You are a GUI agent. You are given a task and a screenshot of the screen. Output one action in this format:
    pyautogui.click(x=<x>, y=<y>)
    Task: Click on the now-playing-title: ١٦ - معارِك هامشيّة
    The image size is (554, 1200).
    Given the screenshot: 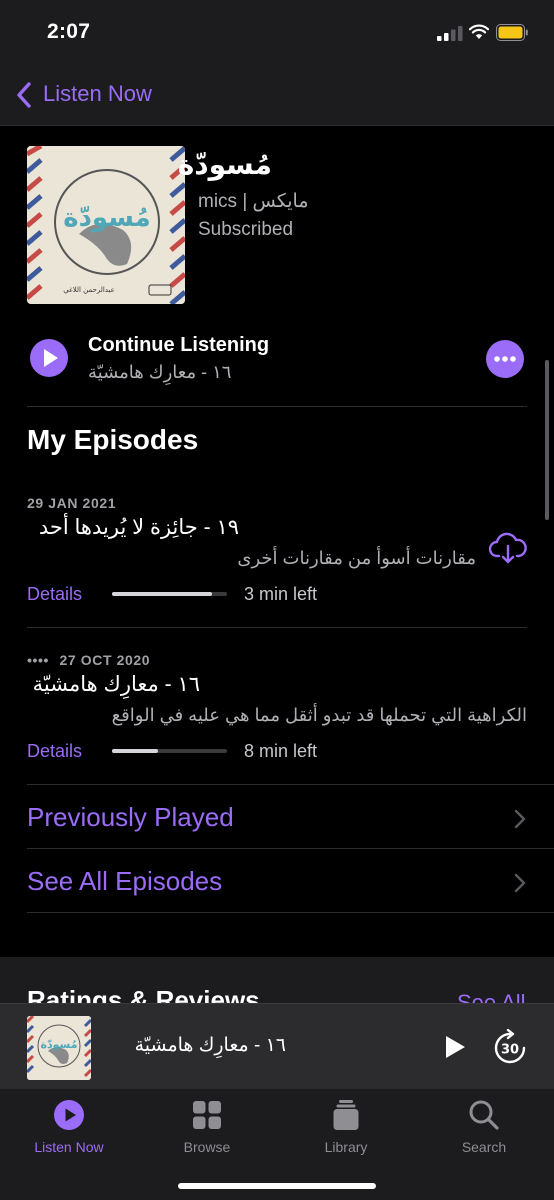 What is the action you would take?
    pyautogui.click(x=210, y=1045)
    